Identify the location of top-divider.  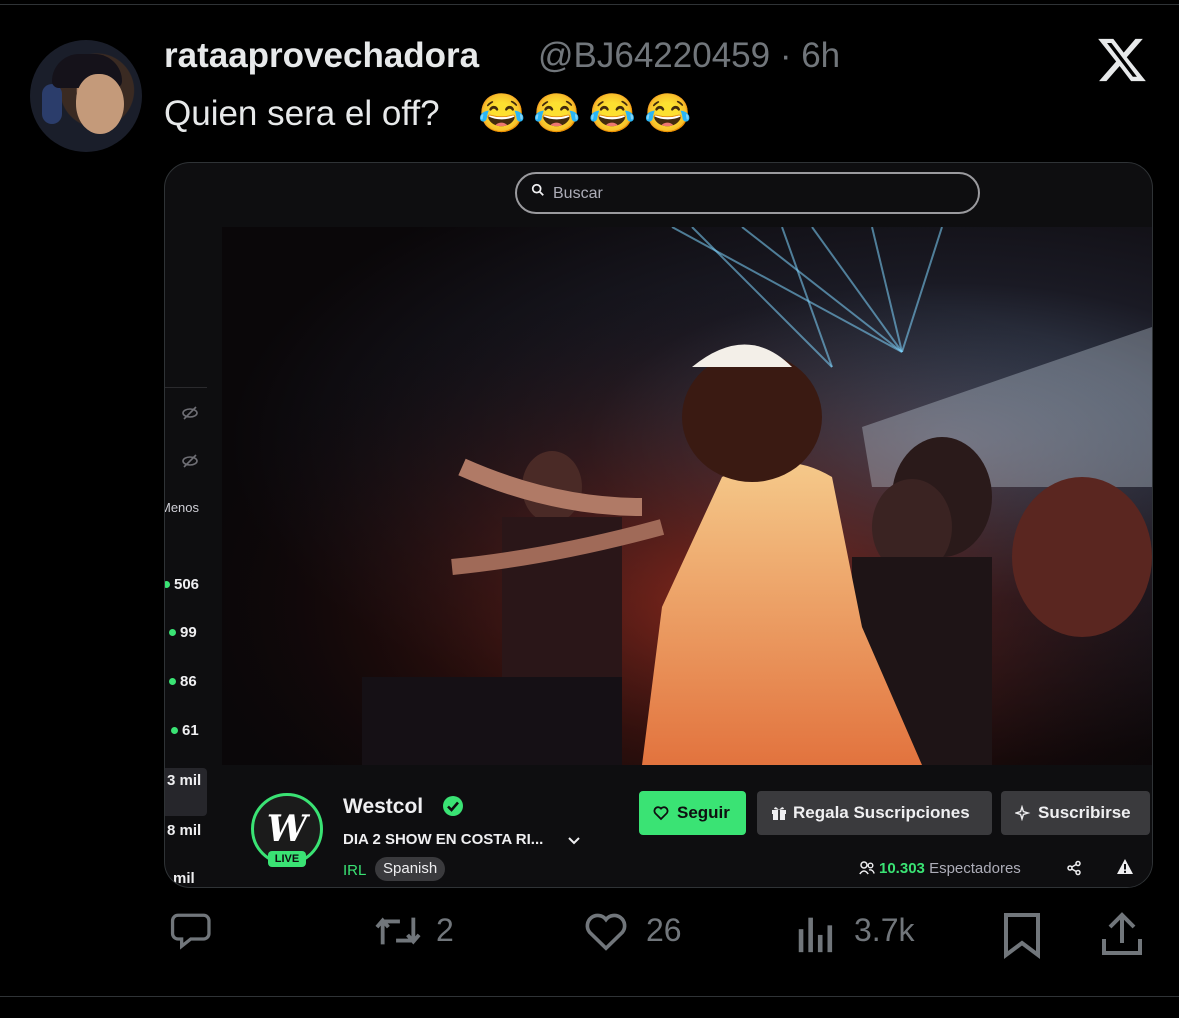
(589, 4).